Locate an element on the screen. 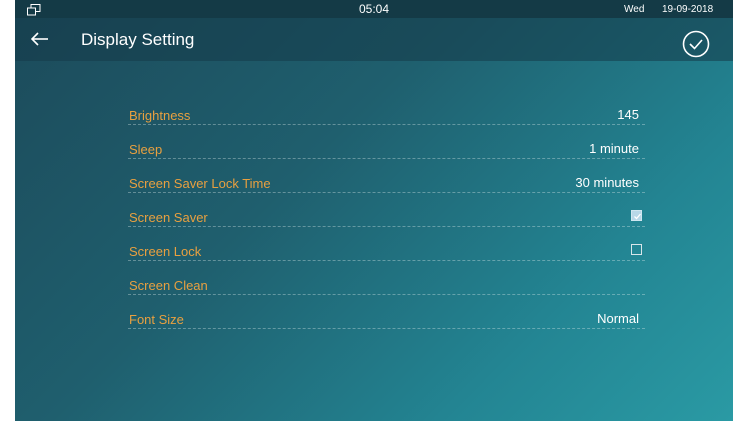 The width and height of the screenshot is (733, 421). screen-lock-checkbox is located at coordinates (636, 249).